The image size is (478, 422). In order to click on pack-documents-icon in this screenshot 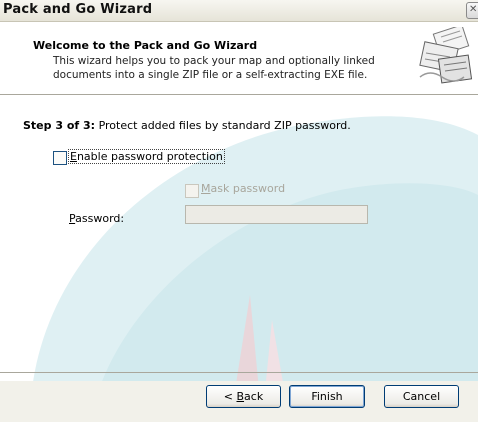, I will do `click(446, 55)`.